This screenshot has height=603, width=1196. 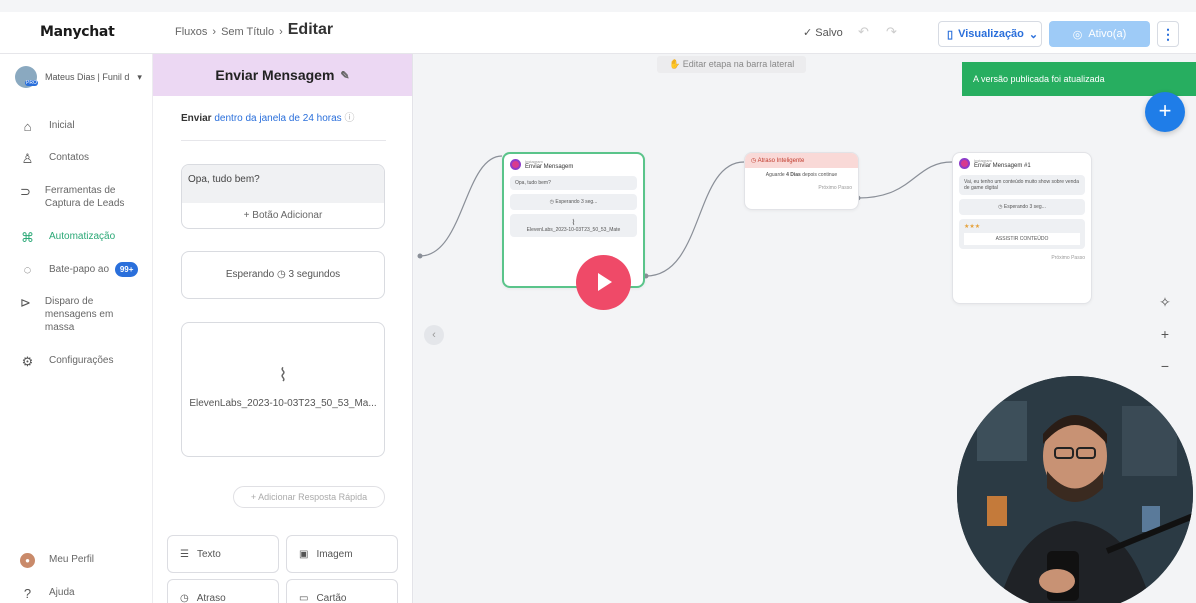 I want to click on node-cta-block: ★★★ ASSISTIR CONTEÚDO, so click(x=1022, y=234).